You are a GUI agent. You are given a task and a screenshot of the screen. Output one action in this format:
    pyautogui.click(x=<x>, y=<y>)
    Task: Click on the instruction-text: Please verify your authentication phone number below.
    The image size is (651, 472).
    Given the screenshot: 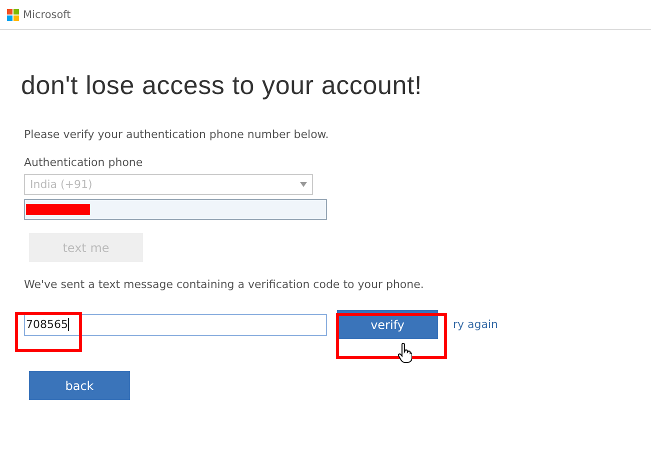 What is the action you would take?
    pyautogui.click(x=177, y=134)
    